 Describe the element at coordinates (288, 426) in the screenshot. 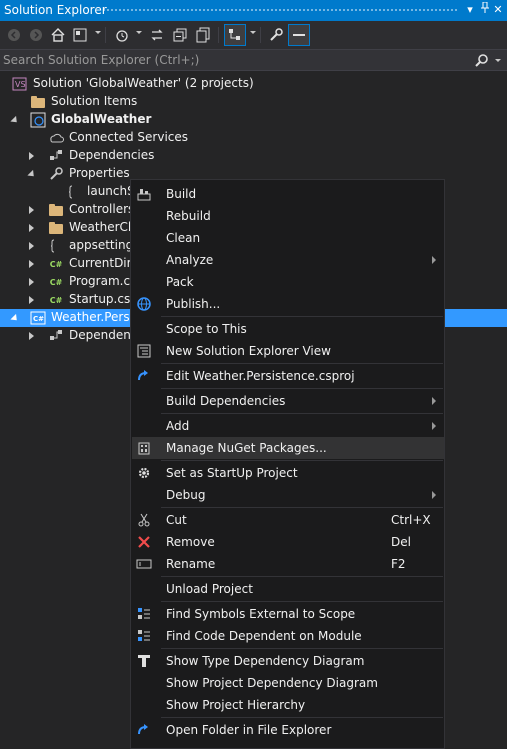

I see `menu-item-add: Add` at that location.